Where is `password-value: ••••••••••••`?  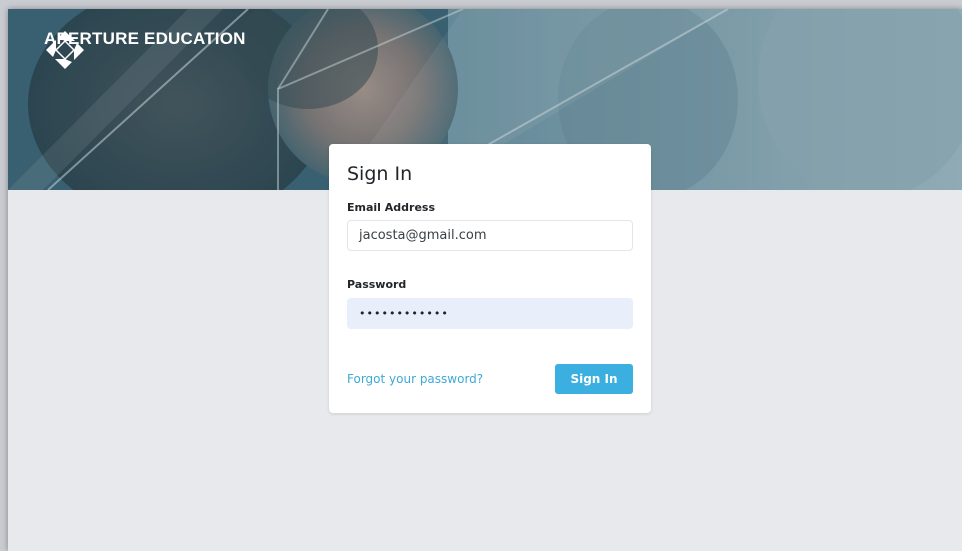 password-value: •••••••••••• is located at coordinates (404, 313).